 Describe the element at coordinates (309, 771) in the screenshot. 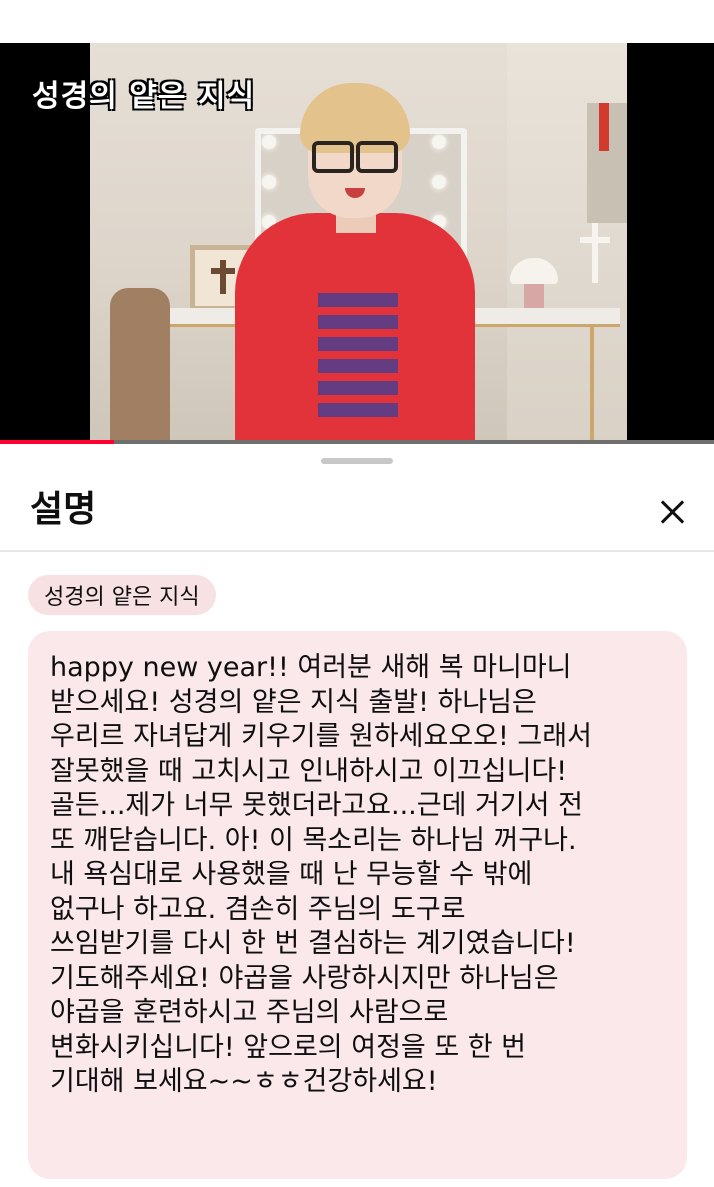

I see `description-line: 잘못했을 때 고치시고 인내하시고 이끄십니다!` at that location.